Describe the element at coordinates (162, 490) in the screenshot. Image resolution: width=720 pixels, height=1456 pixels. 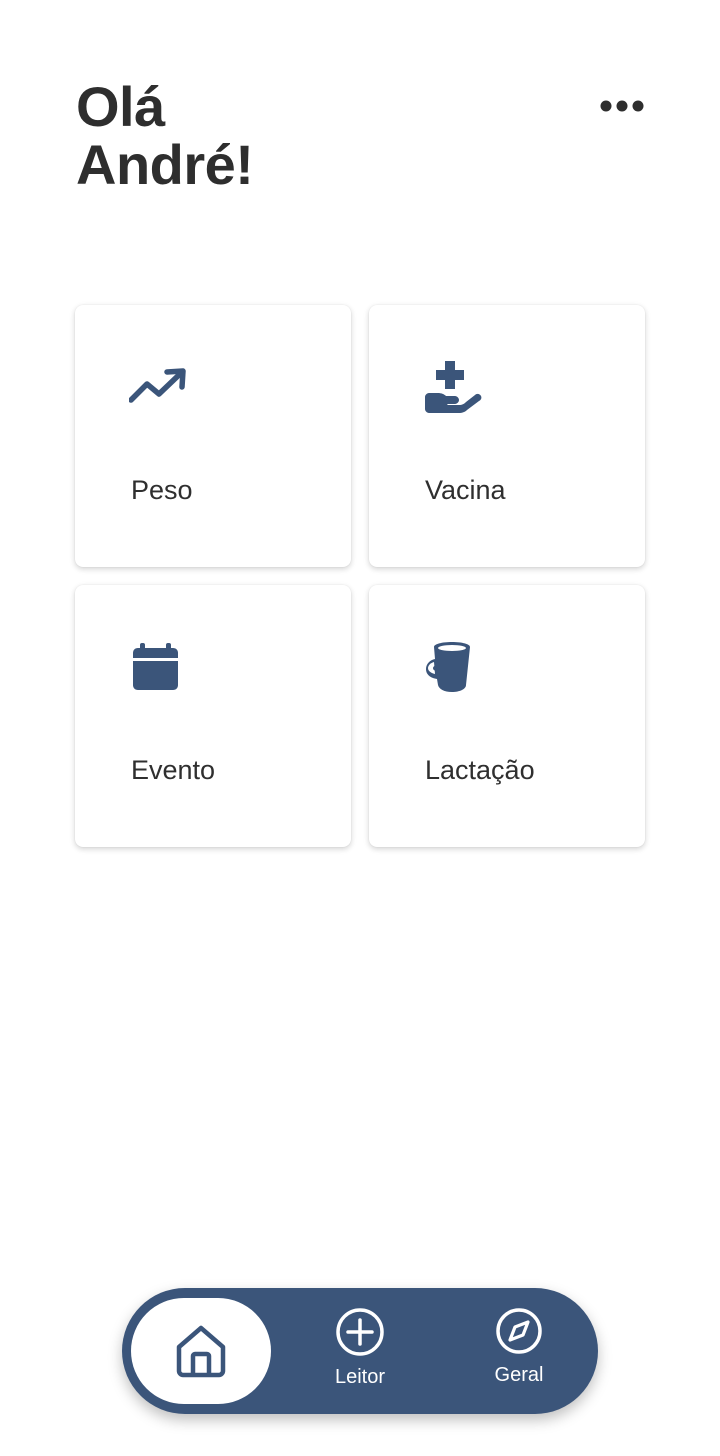
I see `card-label-peso: Peso` at that location.